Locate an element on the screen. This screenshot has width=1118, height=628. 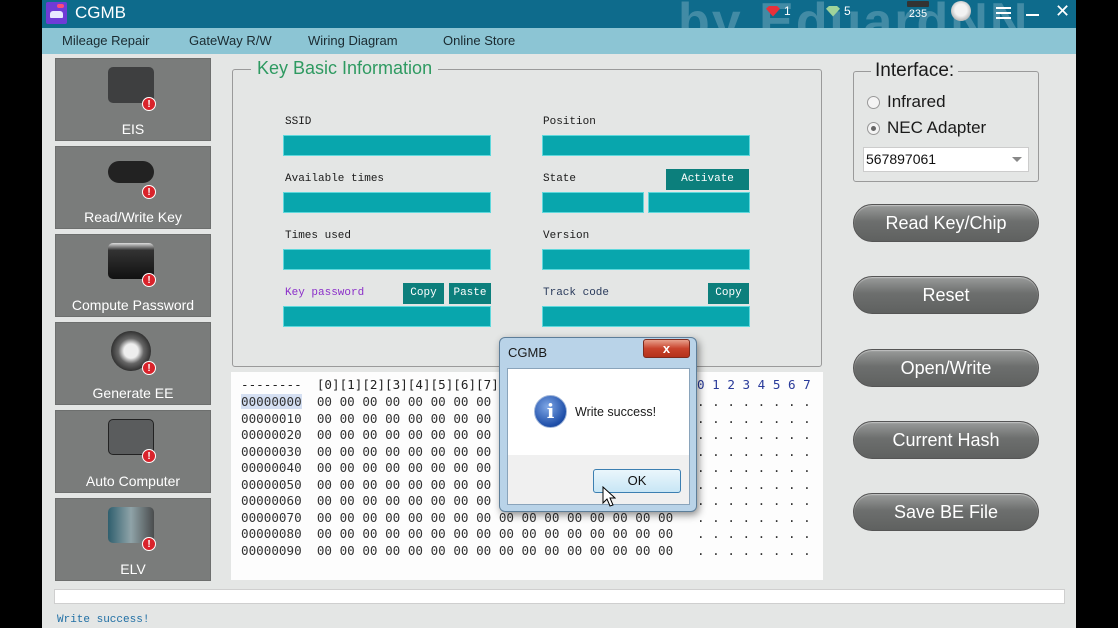
key-password-field is located at coordinates (387, 316).